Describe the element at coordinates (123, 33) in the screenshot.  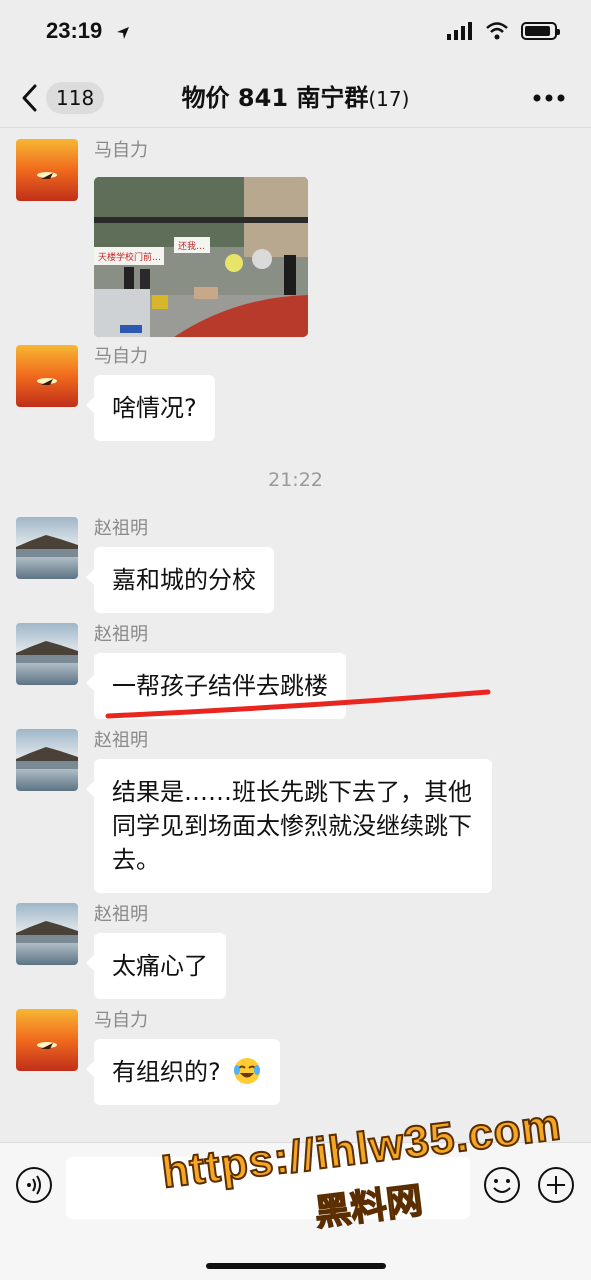
I see `location-arrow-icon` at that location.